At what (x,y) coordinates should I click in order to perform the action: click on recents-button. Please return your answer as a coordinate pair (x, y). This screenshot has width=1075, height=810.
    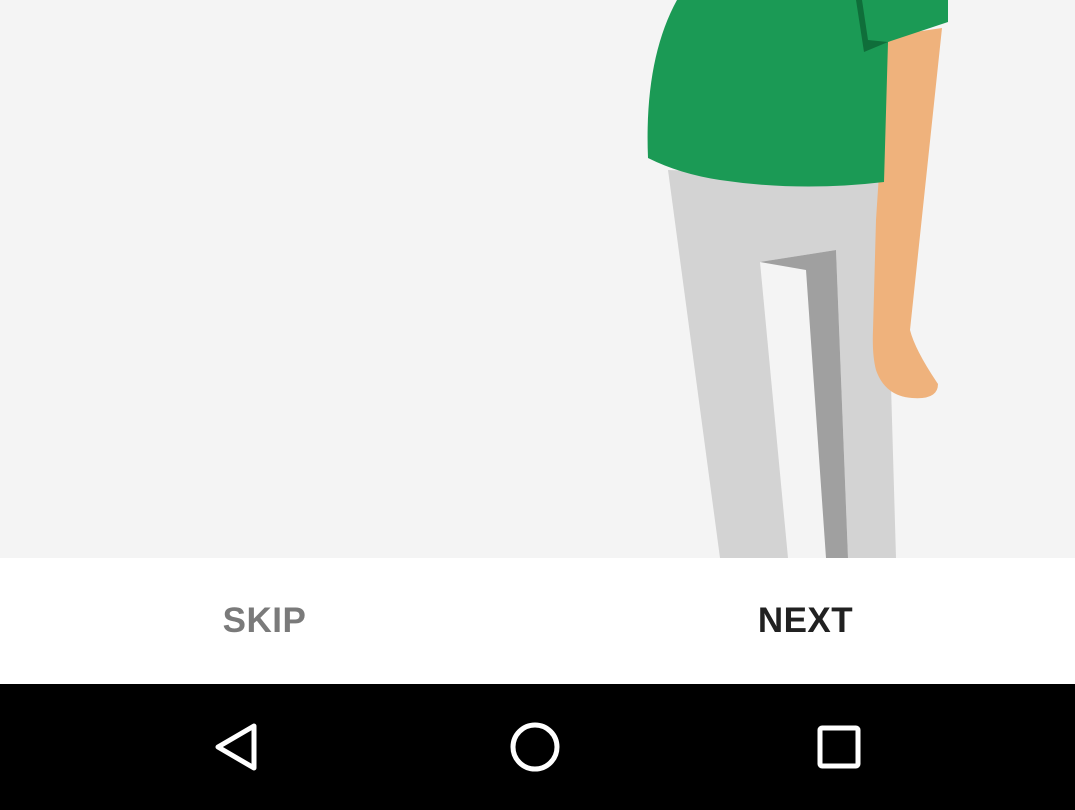
    Looking at the image, I should click on (839, 747).